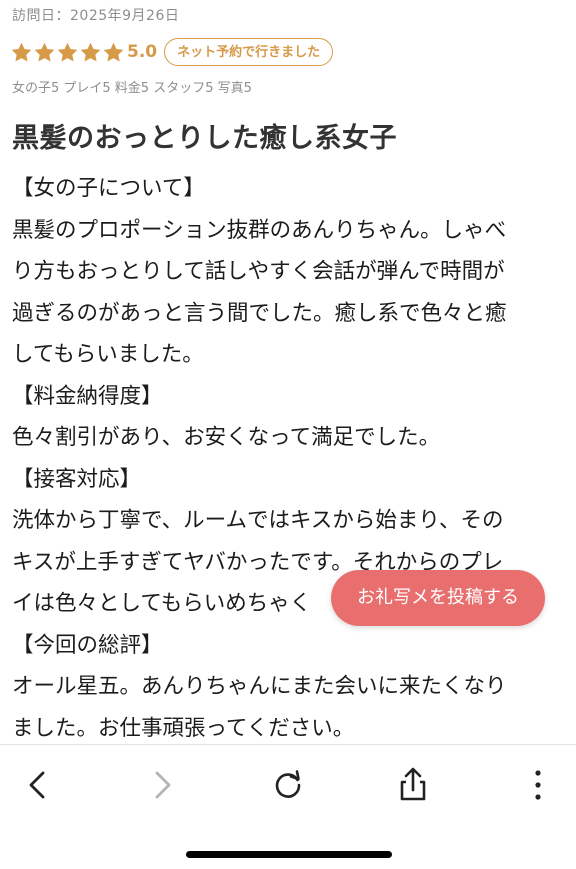 This screenshot has width=576, height=869. Describe the element at coordinates (183, 728) in the screenshot. I see `review-body-line: ました。お仕事頑張ってください。` at that location.